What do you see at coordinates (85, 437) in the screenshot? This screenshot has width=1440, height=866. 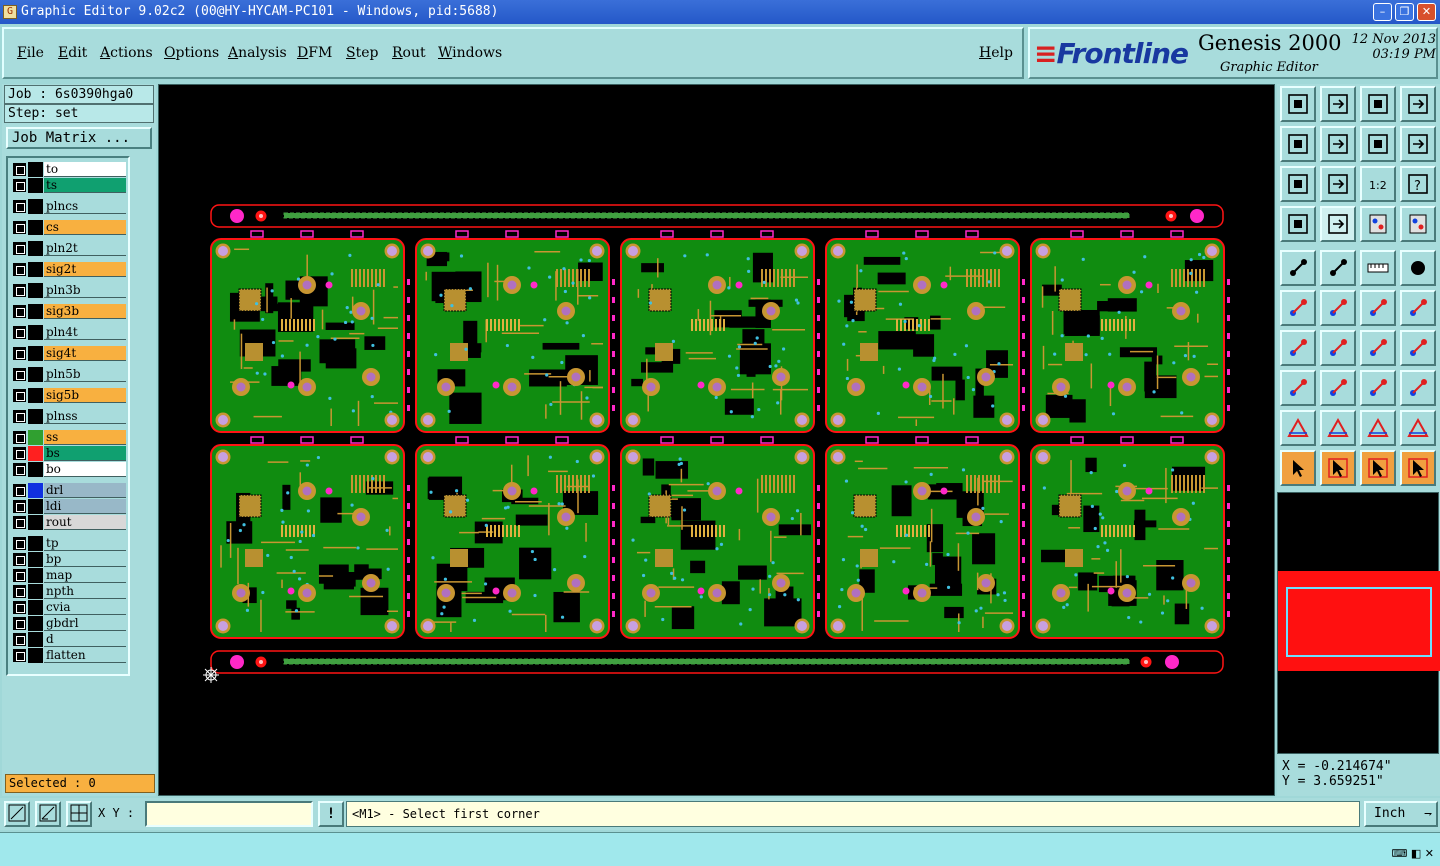 I see `layer-name: ss` at bounding box center [85, 437].